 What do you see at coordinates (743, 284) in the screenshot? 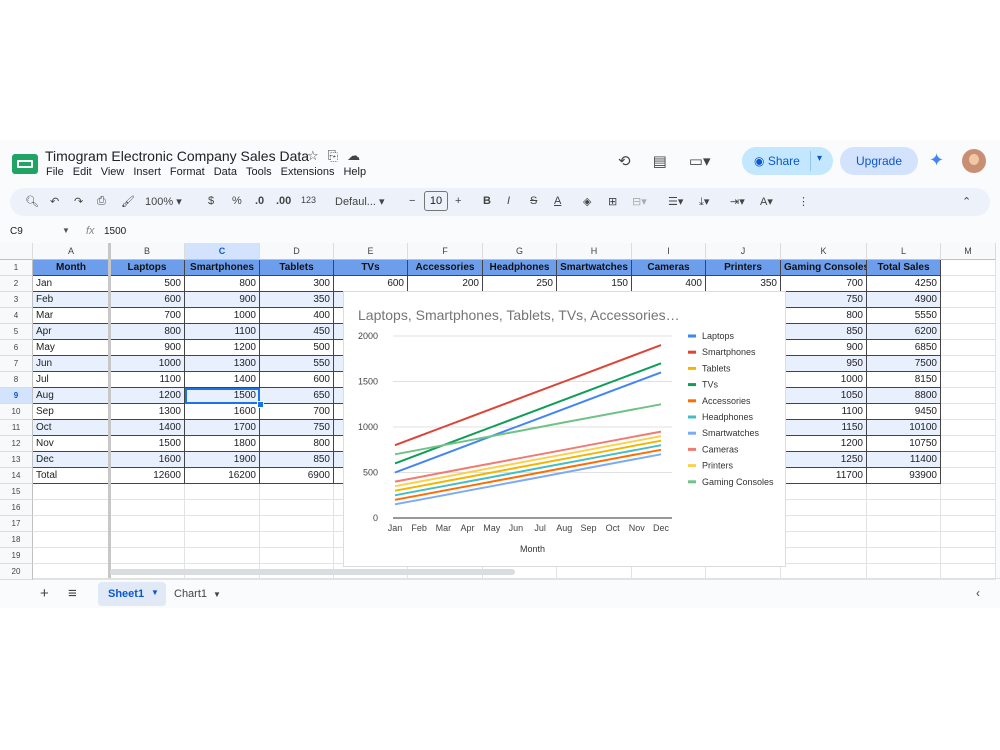
I see `table-cell: 350` at bounding box center [743, 284].